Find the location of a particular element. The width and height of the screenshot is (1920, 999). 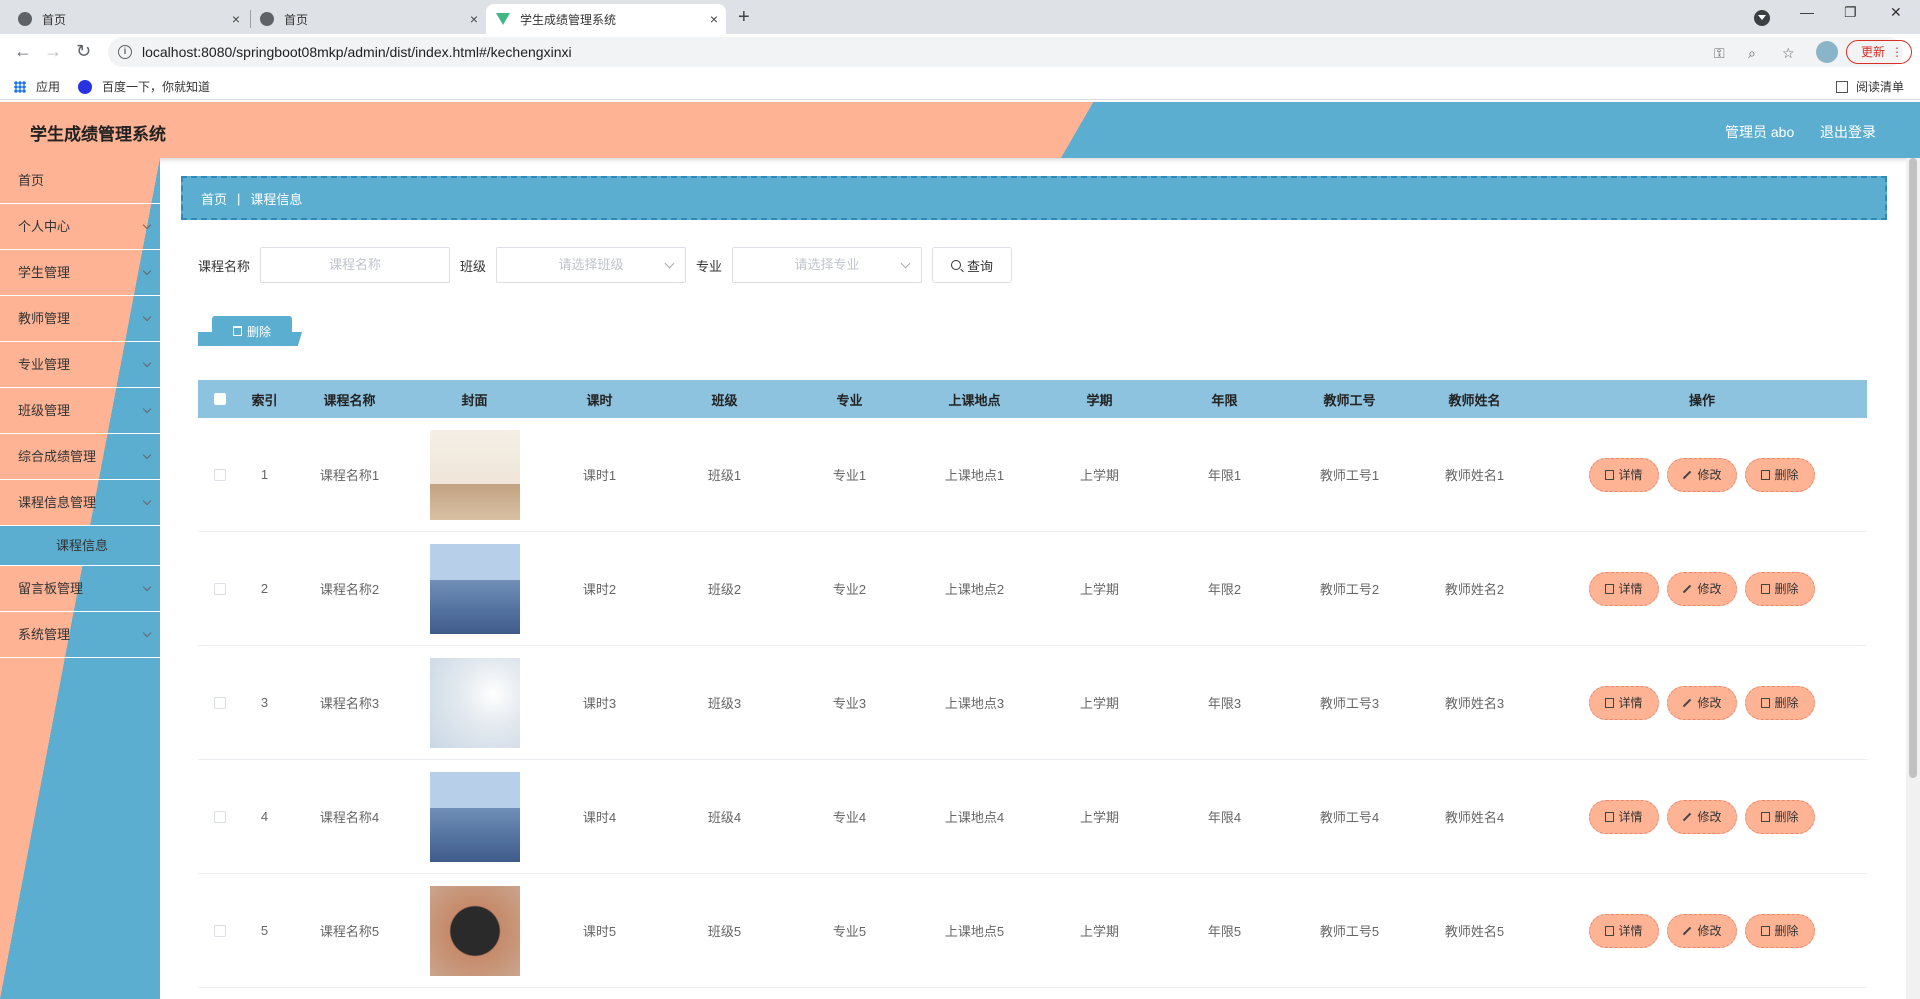

actions-cell: 详情 修改 删除 is located at coordinates (1702, 702).